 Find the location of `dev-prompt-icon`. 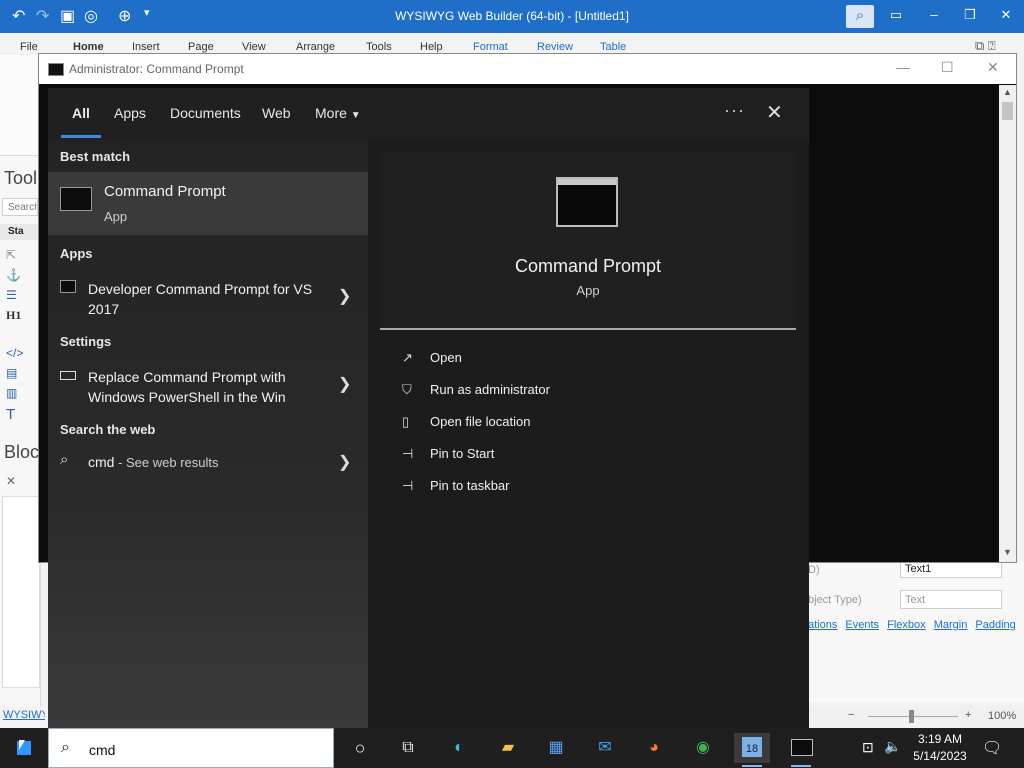

dev-prompt-icon is located at coordinates (68, 286).